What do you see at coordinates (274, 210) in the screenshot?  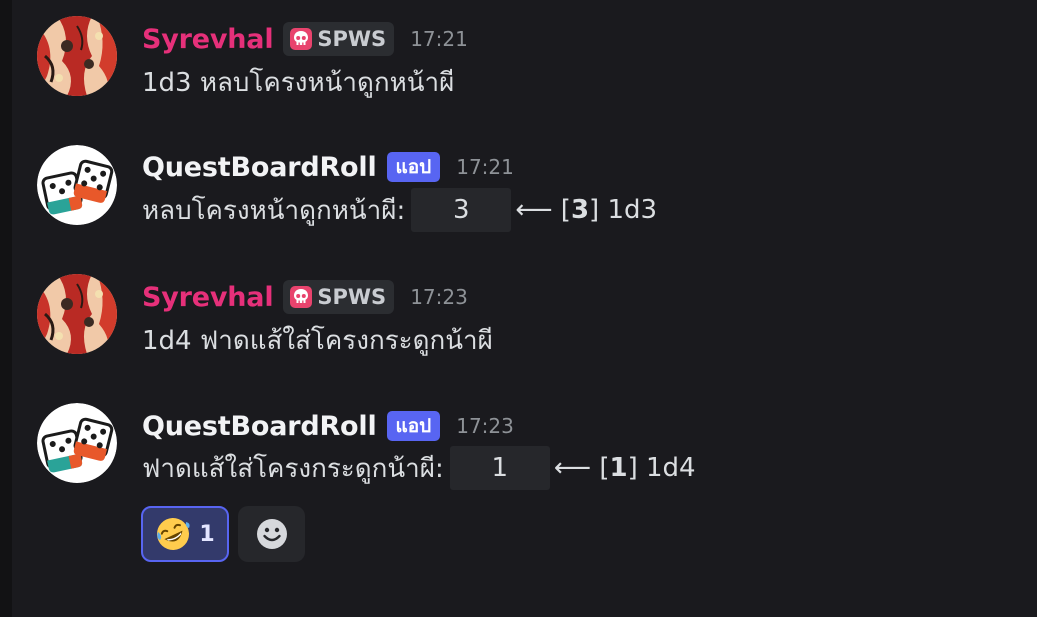 I see `roll-label: หลบโครงหน้าดูกหน้าผี:` at bounding box center [274, 210].